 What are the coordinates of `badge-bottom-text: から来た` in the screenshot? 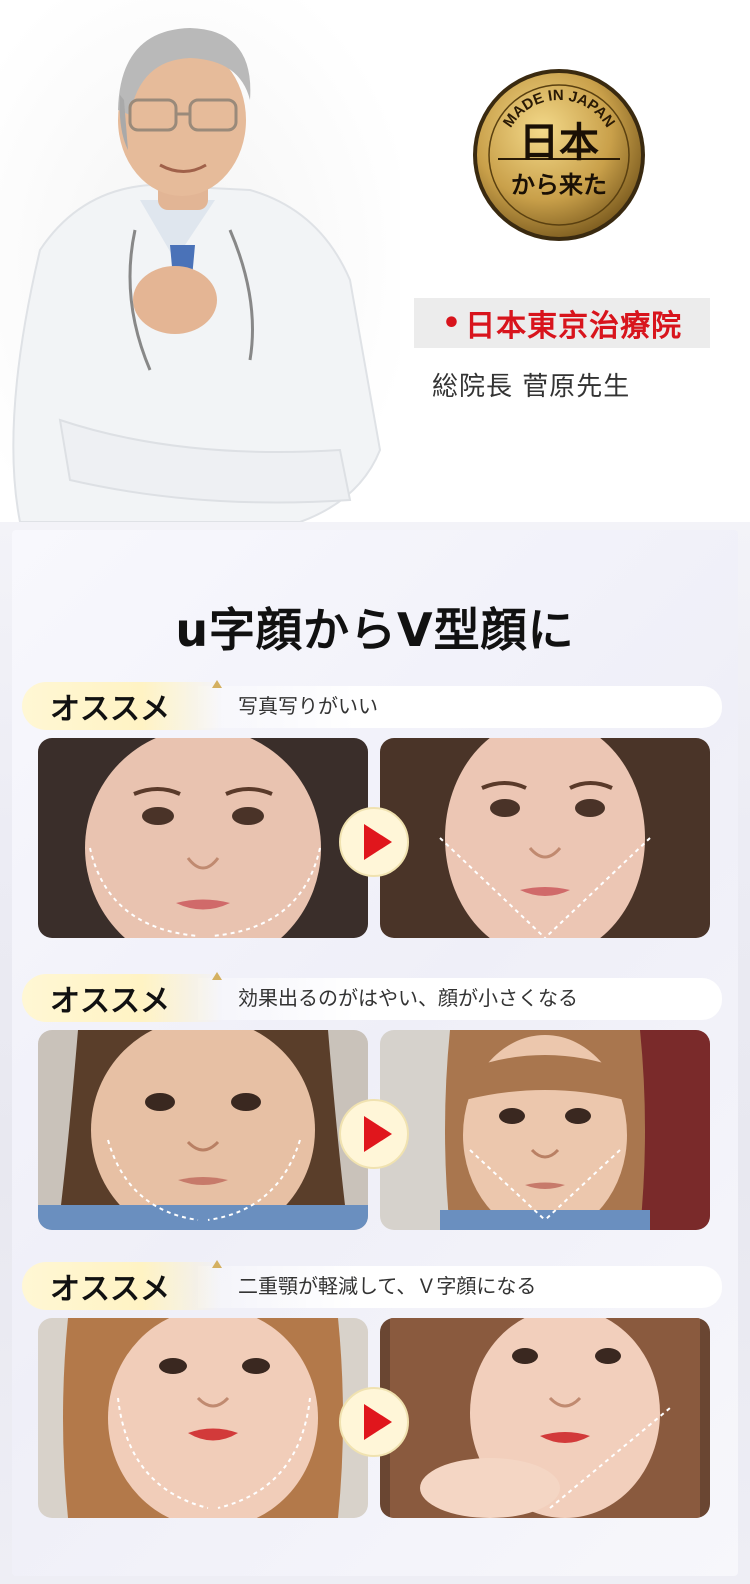 It's located at (559, 185).